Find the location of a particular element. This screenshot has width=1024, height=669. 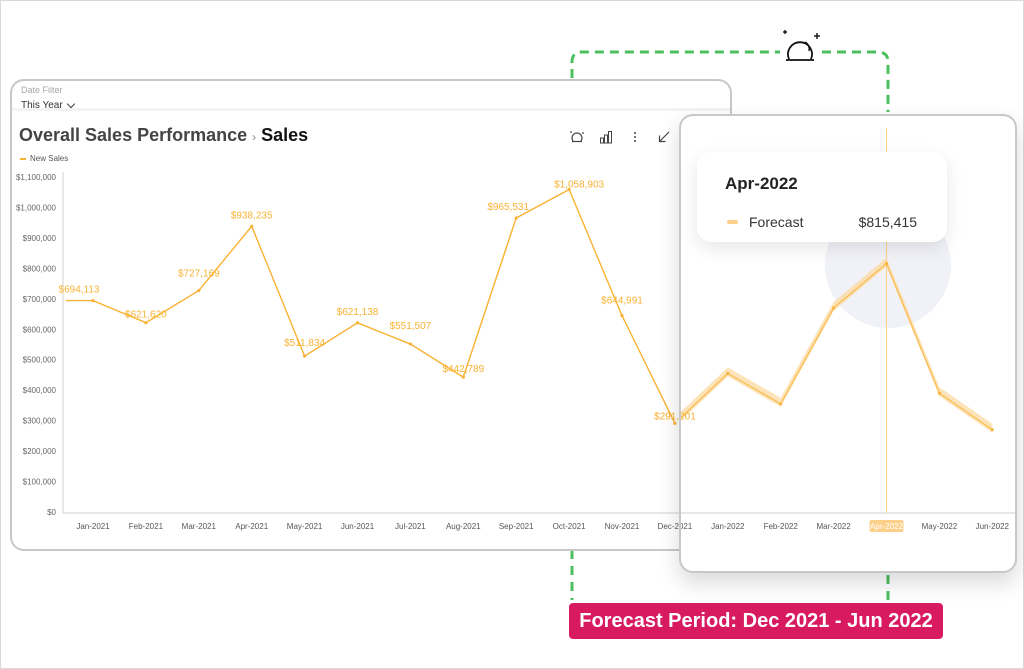

y-tick-label: $200,000 is located at coordinates (40, 451).